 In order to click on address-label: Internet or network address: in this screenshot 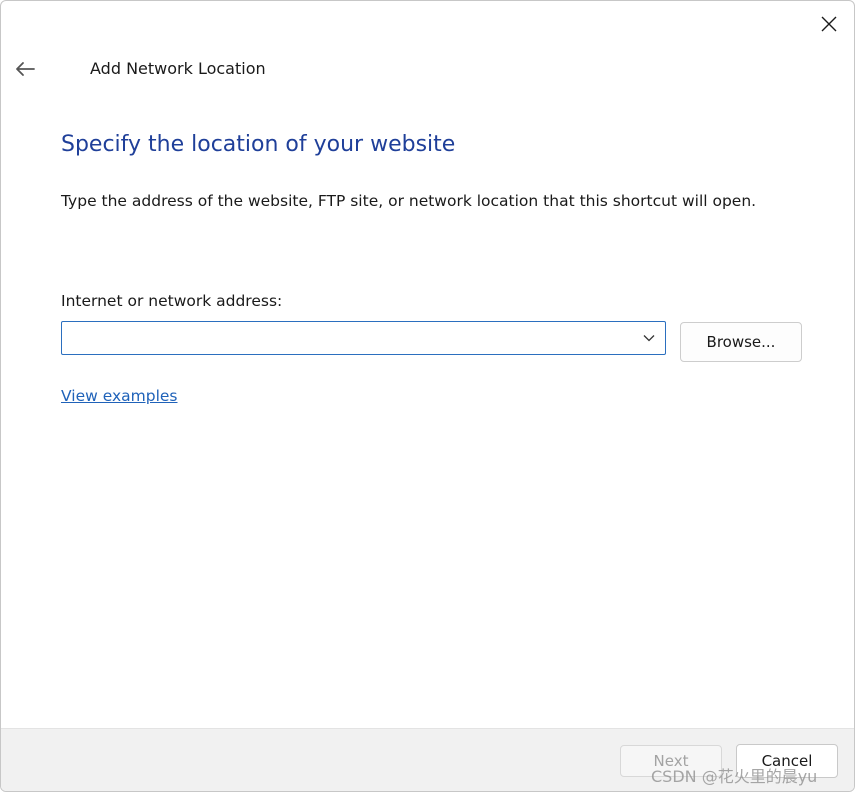, I will do `click(172, 301)`.